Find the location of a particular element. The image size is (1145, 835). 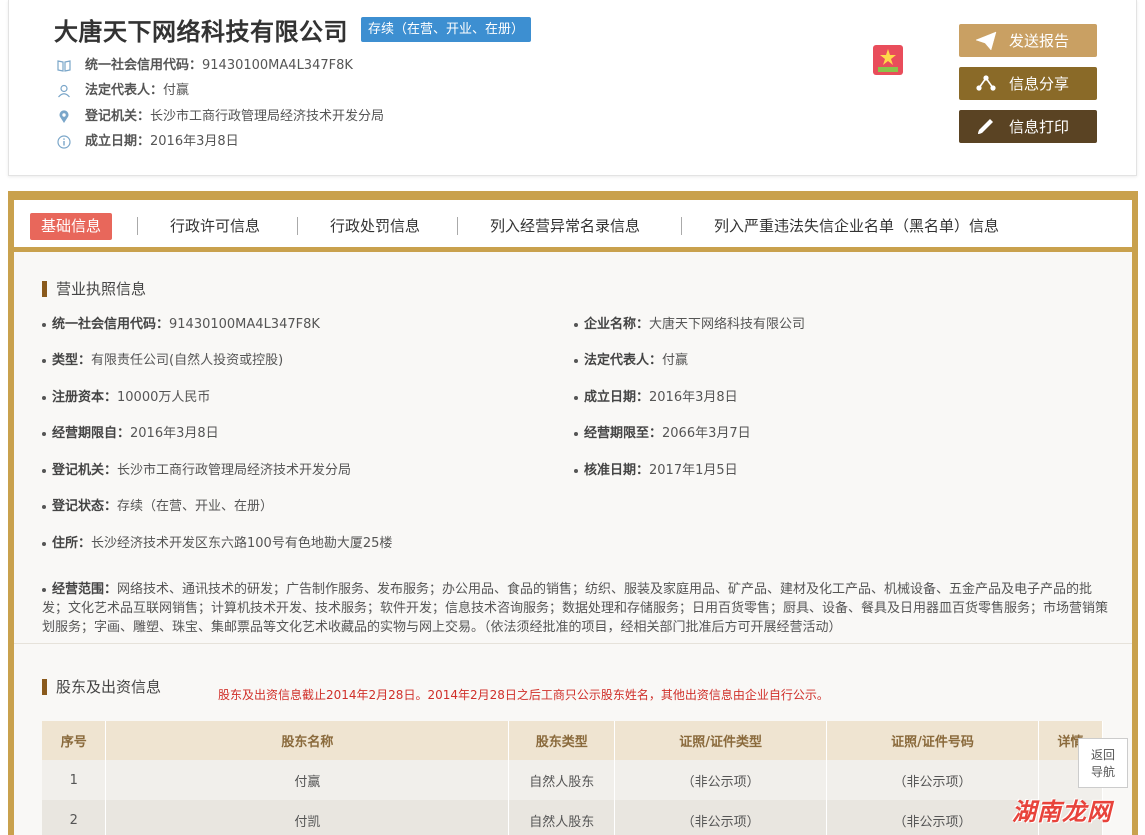

col-header: 序号 is located at coordinates (74, 740).